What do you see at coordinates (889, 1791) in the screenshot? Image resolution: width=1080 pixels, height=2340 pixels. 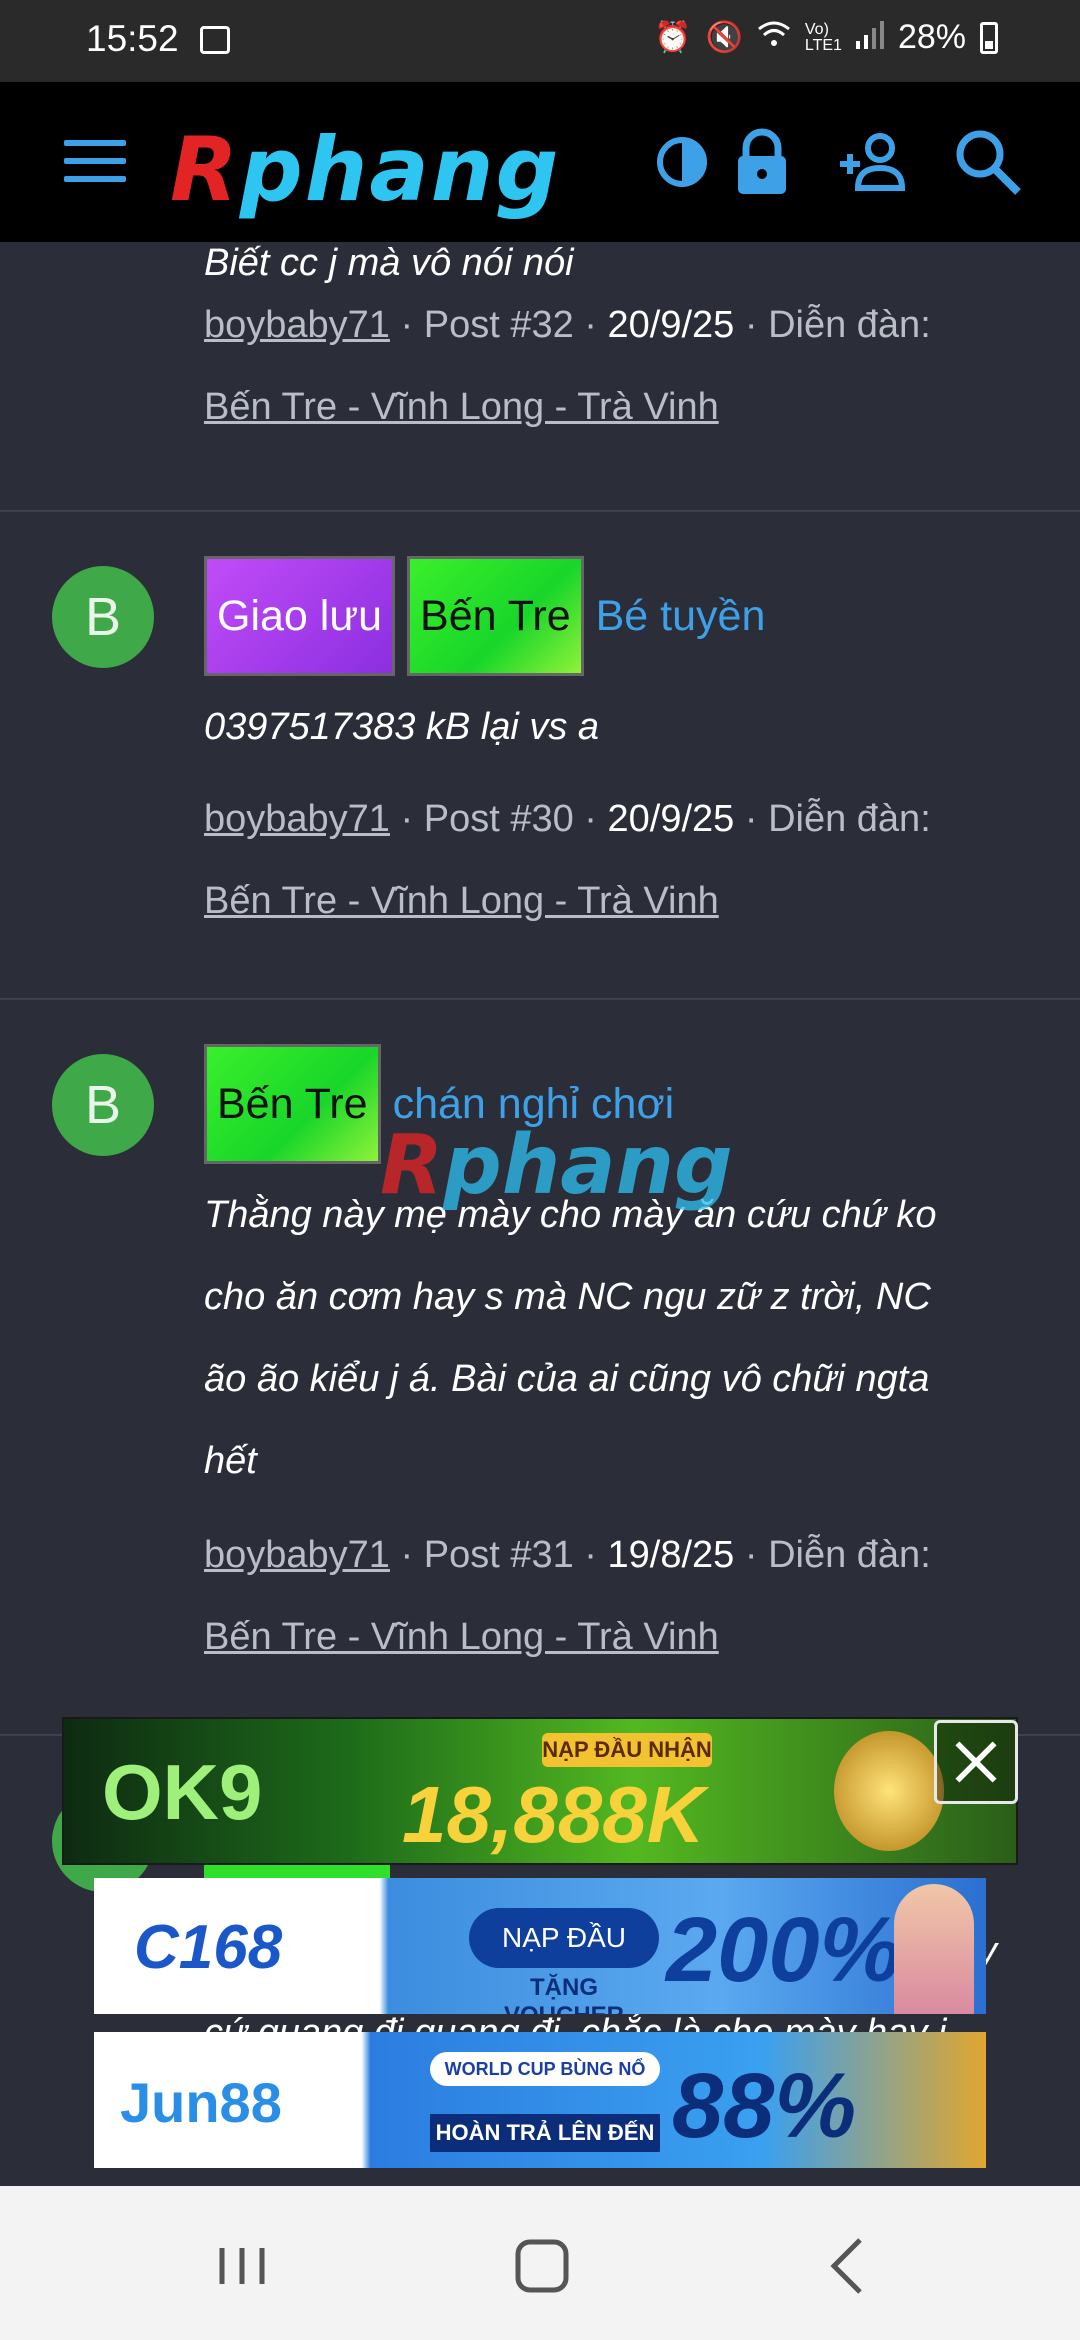 I see `treasure-chest-icon` at bounding box center [889, 1791].